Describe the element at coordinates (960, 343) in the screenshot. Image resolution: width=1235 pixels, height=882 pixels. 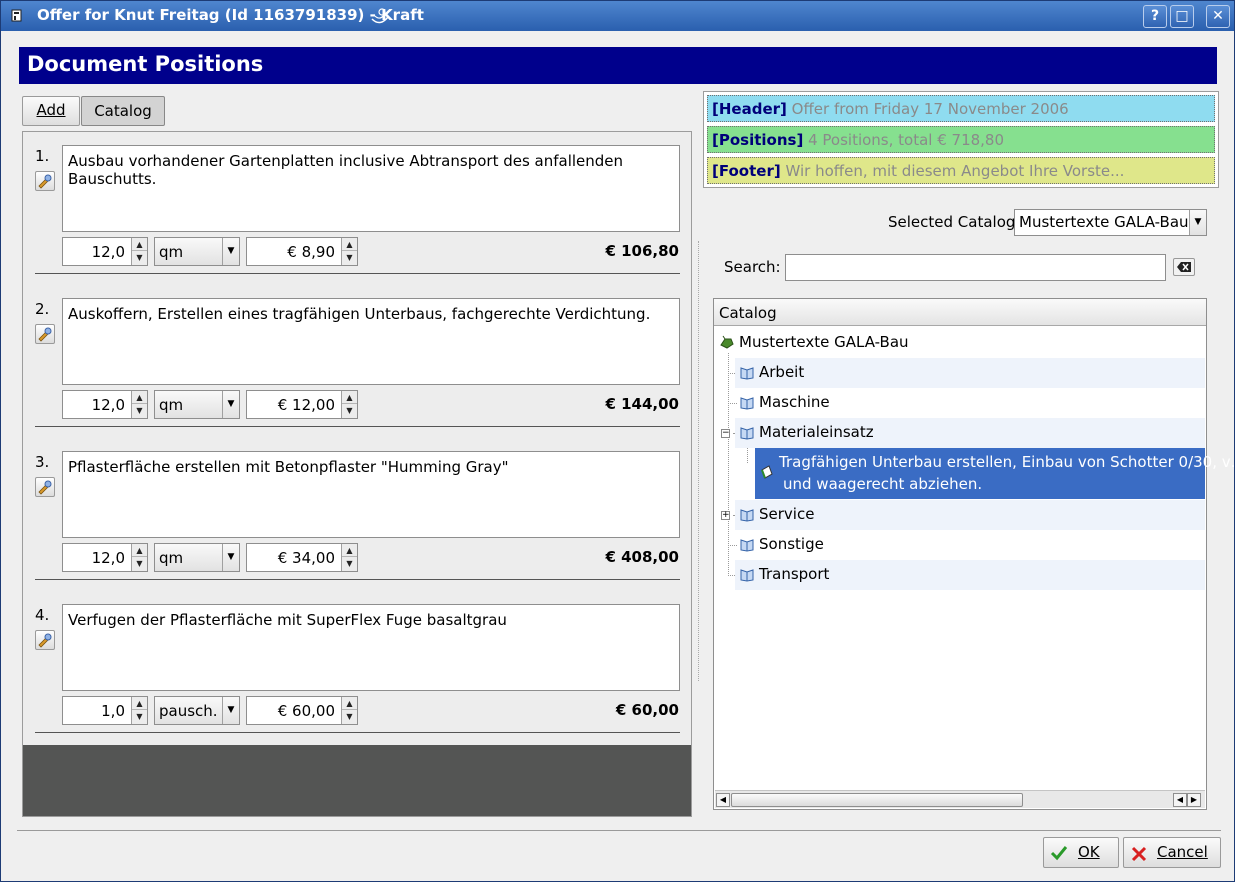
I see `tree-root: Mustertexte GALA-Bau` at that location.